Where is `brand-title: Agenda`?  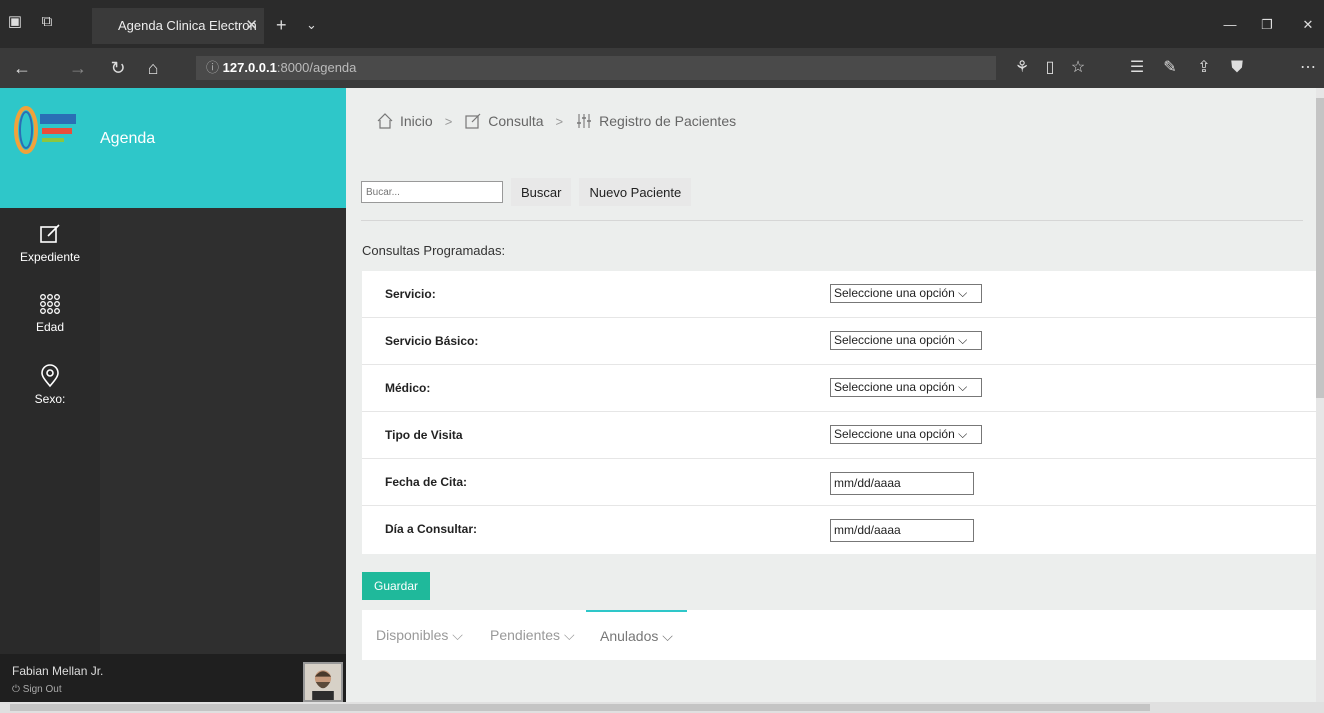 brand-title: Agenda is located at coordinates (128, 138).